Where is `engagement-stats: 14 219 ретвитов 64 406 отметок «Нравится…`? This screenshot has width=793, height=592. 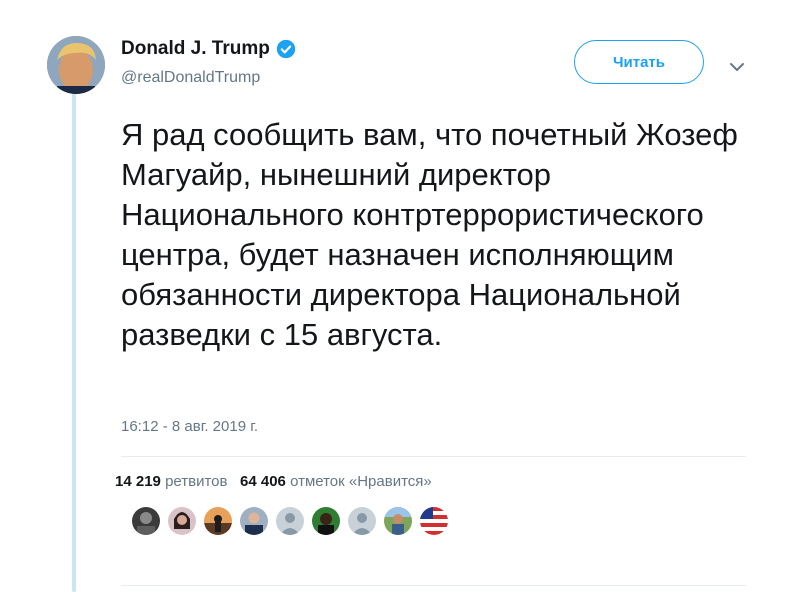
engagement-stats: 14 219 ретвитов 64 406 отметок «Нравится… is located at coordinates (273, 481).